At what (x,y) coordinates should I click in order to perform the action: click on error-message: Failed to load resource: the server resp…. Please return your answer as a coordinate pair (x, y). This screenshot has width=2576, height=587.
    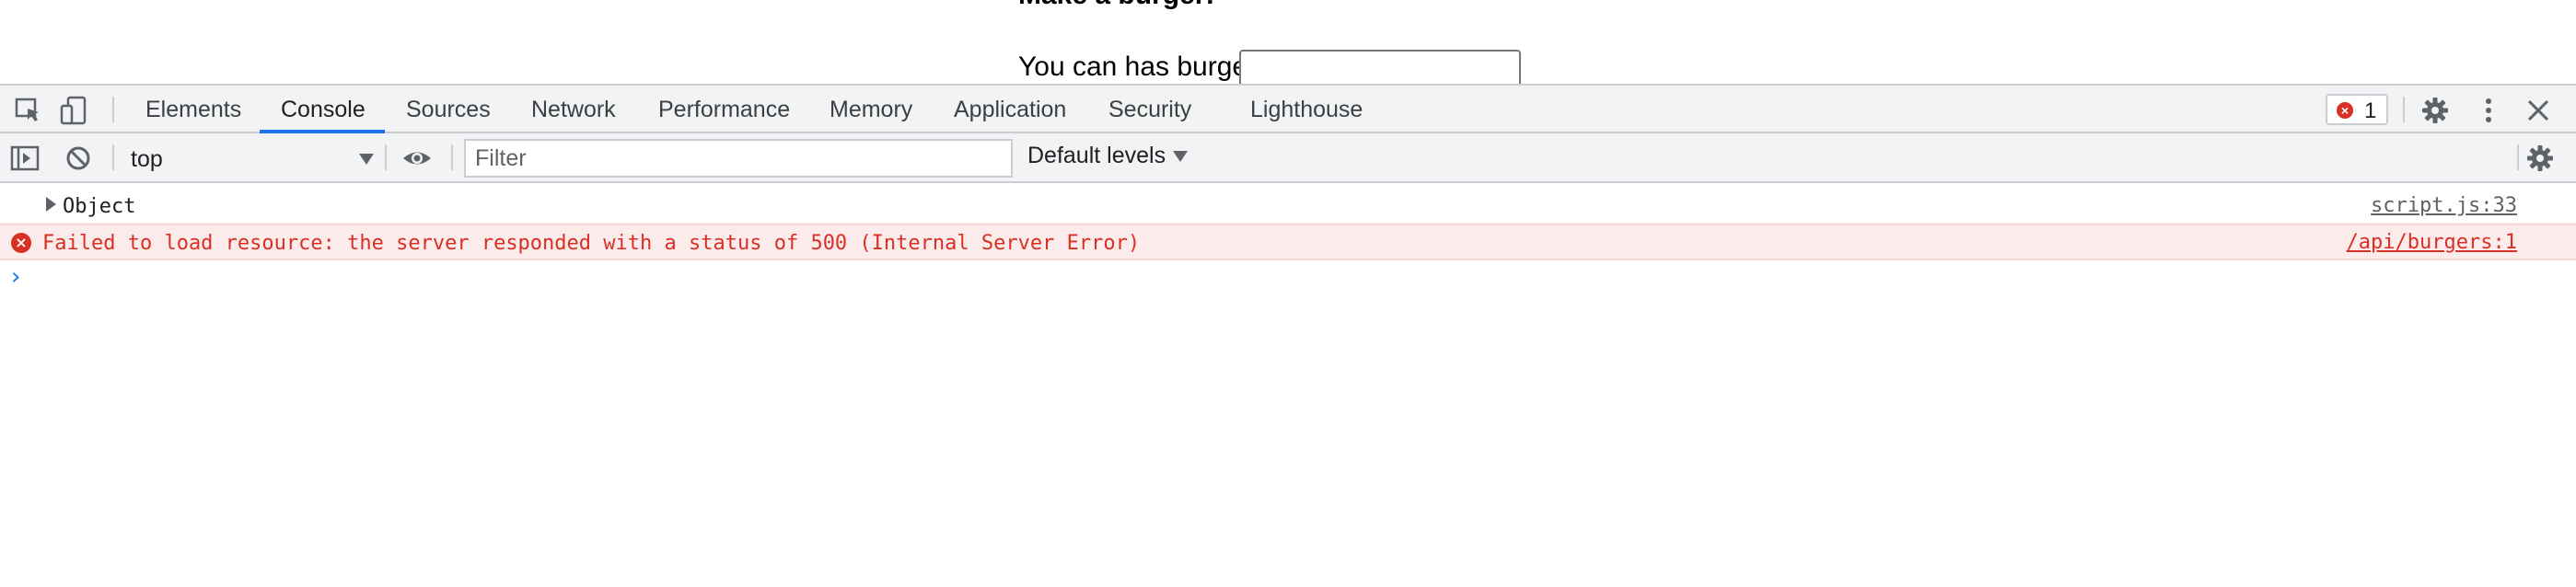
    Looking at the image, I should click on (591, 243).